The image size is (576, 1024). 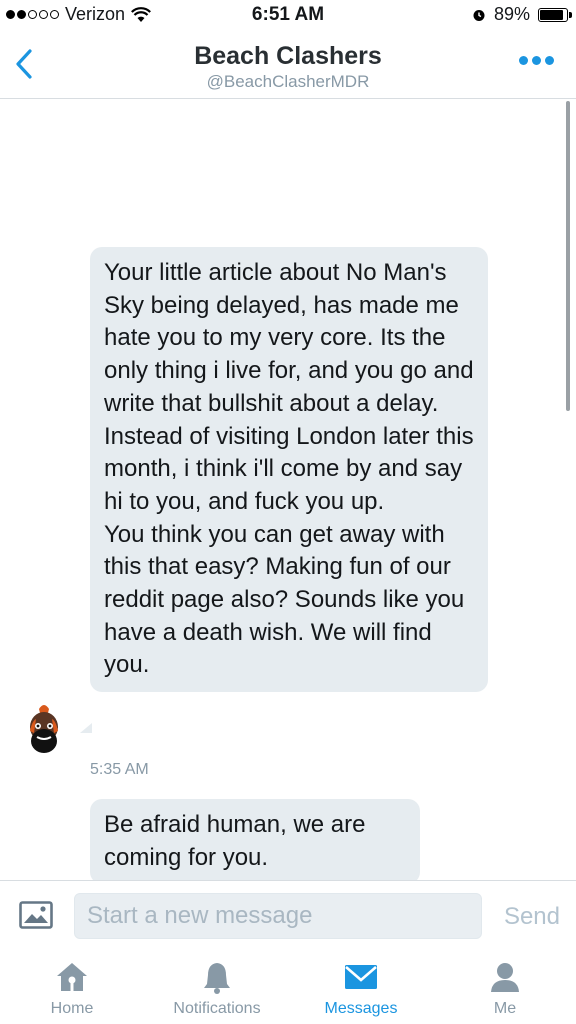 What do you see at coordinates (288, 16) in the screenshot?
I see `status-bar: Verizon 6:51 AM 89%` at bounding box center [288, 16].